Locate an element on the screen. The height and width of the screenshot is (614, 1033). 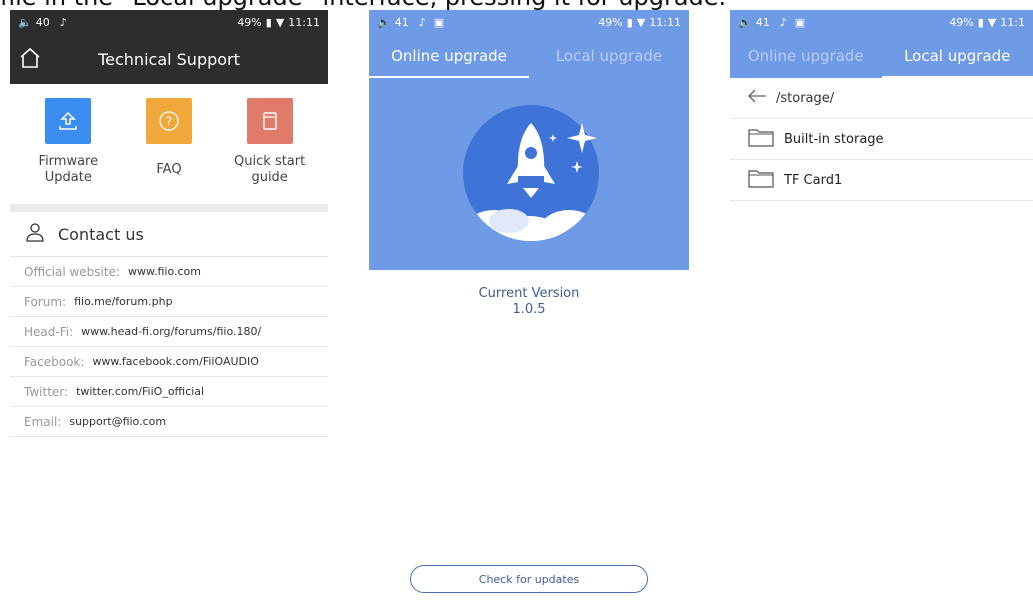
contact-key: Forum: is located at coordinates (45, 301).